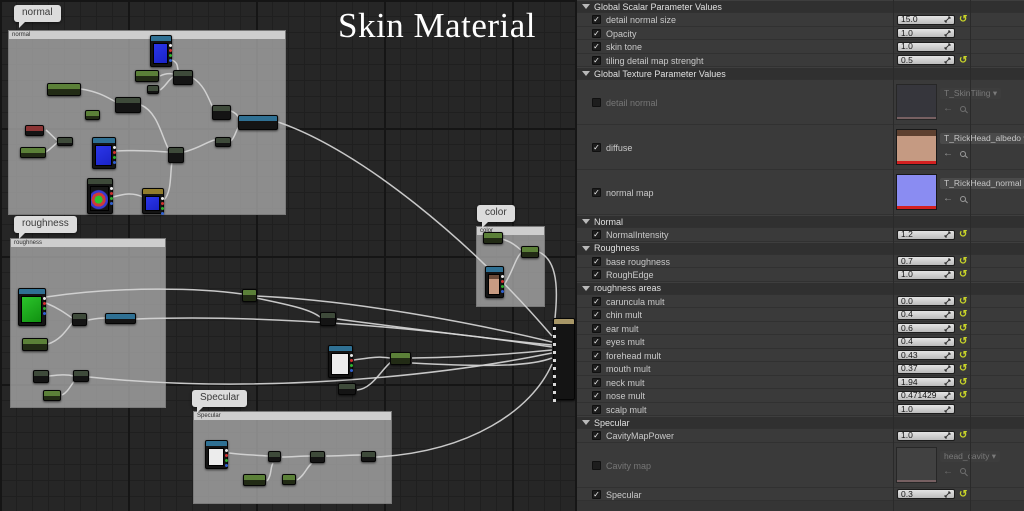 The width and height of the screenshot is (1024, 511). What do you see at coordinates (37, 16) in the screenshot?
I see `comment-bubble-normal: normal` at bounding box center [37, 16].